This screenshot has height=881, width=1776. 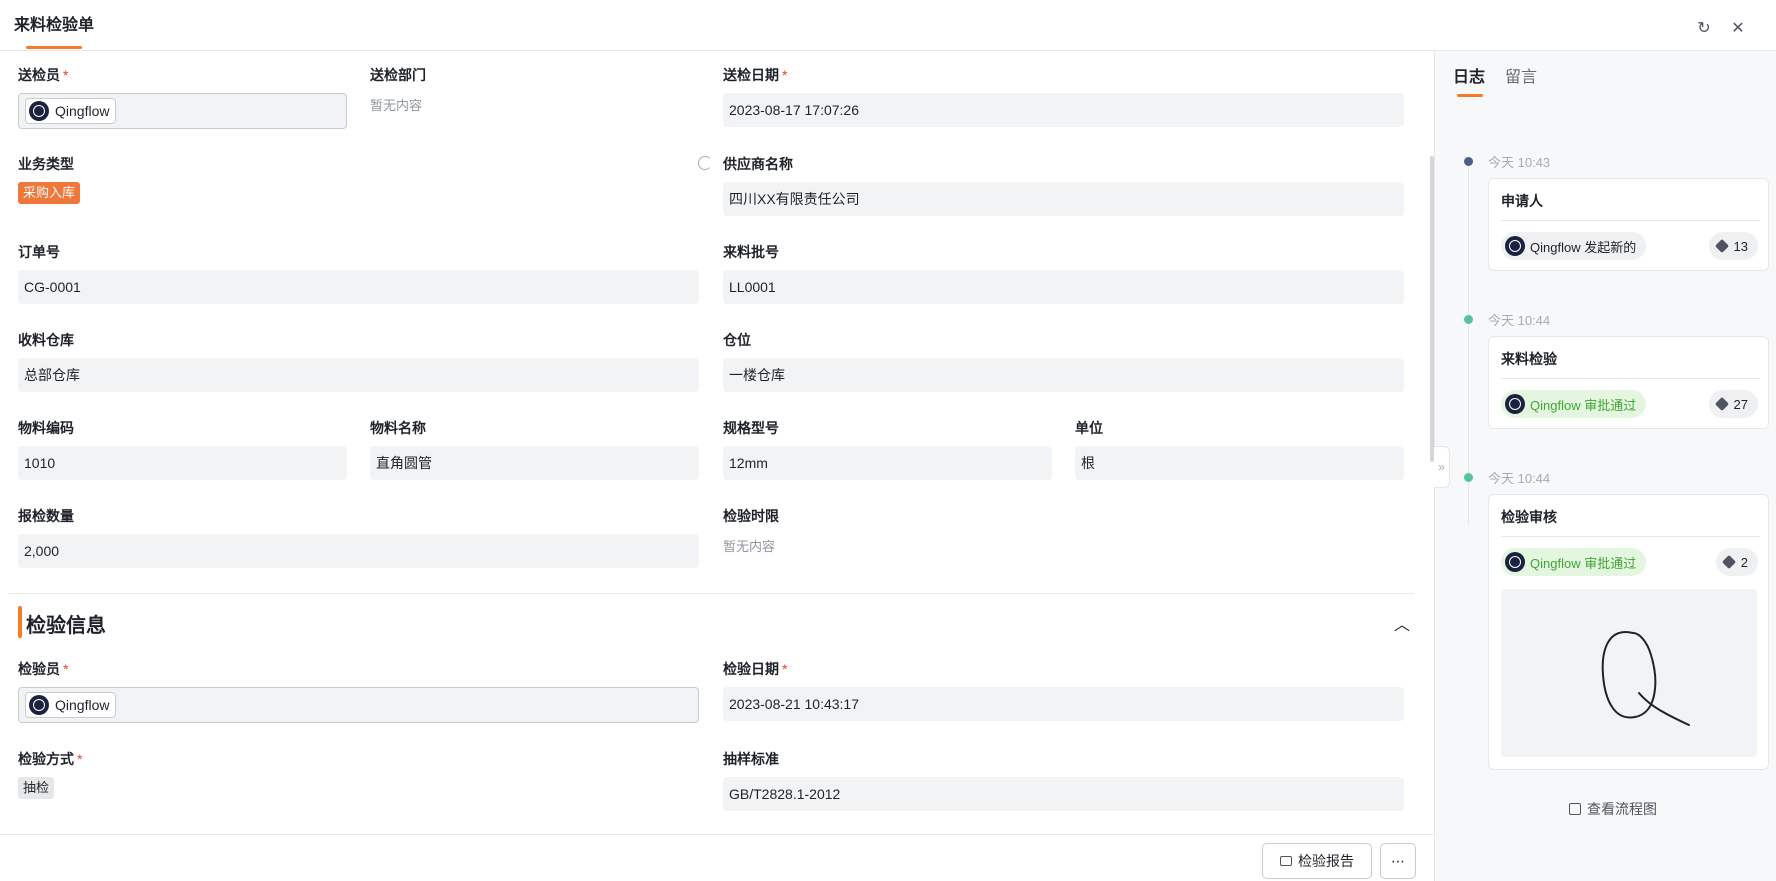 I want to click on printer-icon, so click(x=1286, y=861).